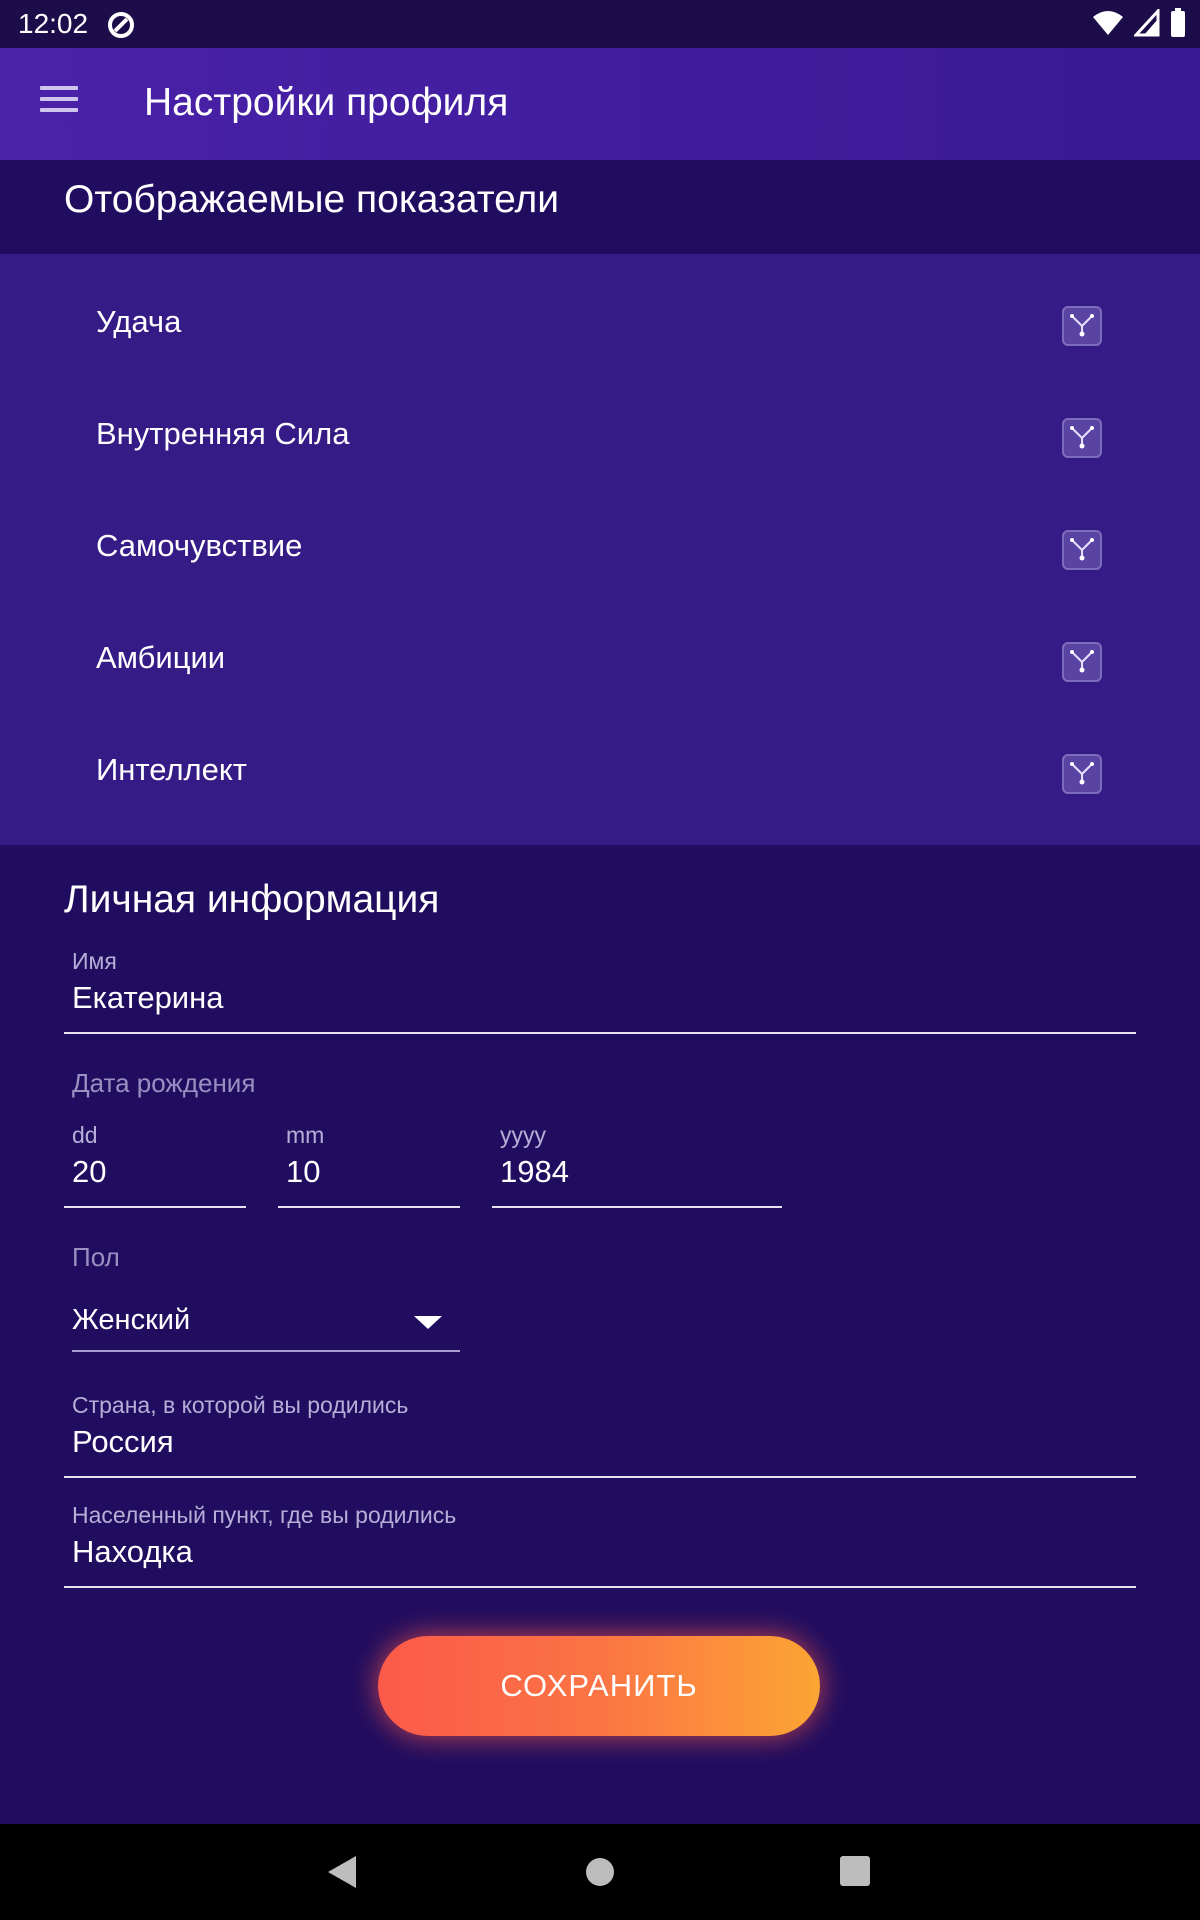 This screenshot has width=1200, height=1920. I want to click on status-time: 12:02, so click(53, 23).